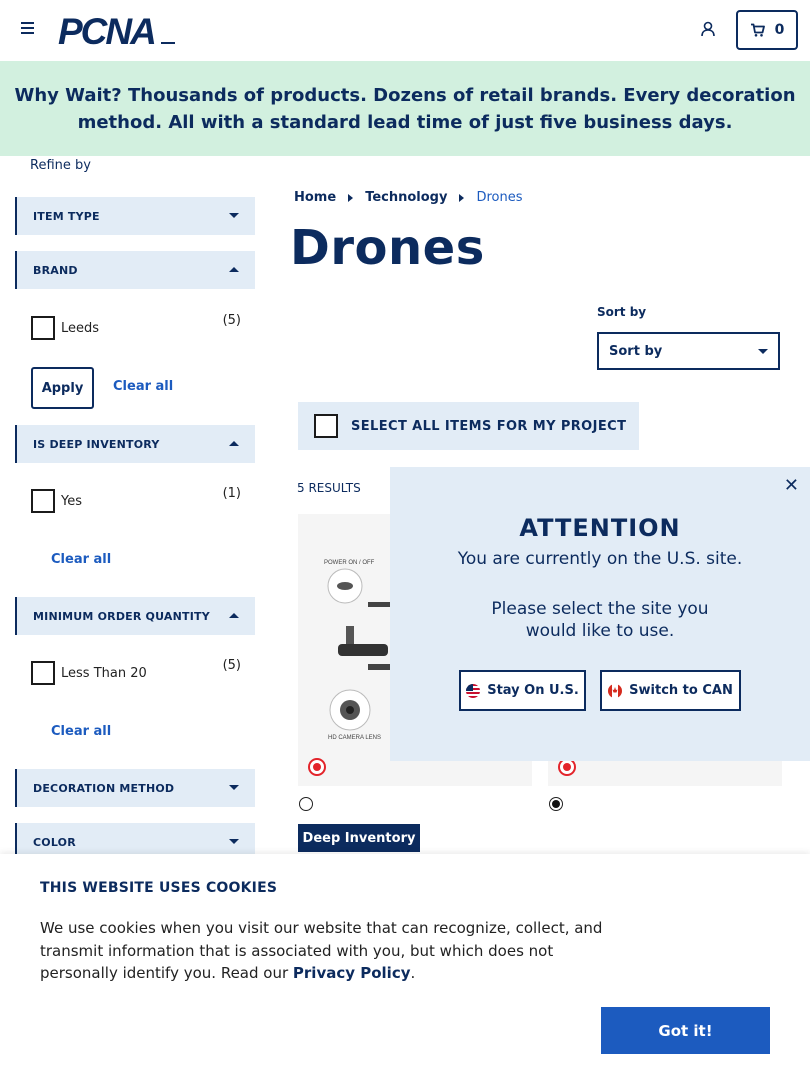 The image size is (810, 1080). Describe the element at coordinates (104, 673) in the screenshot. I see `option-label: Less Than 20` at that location.